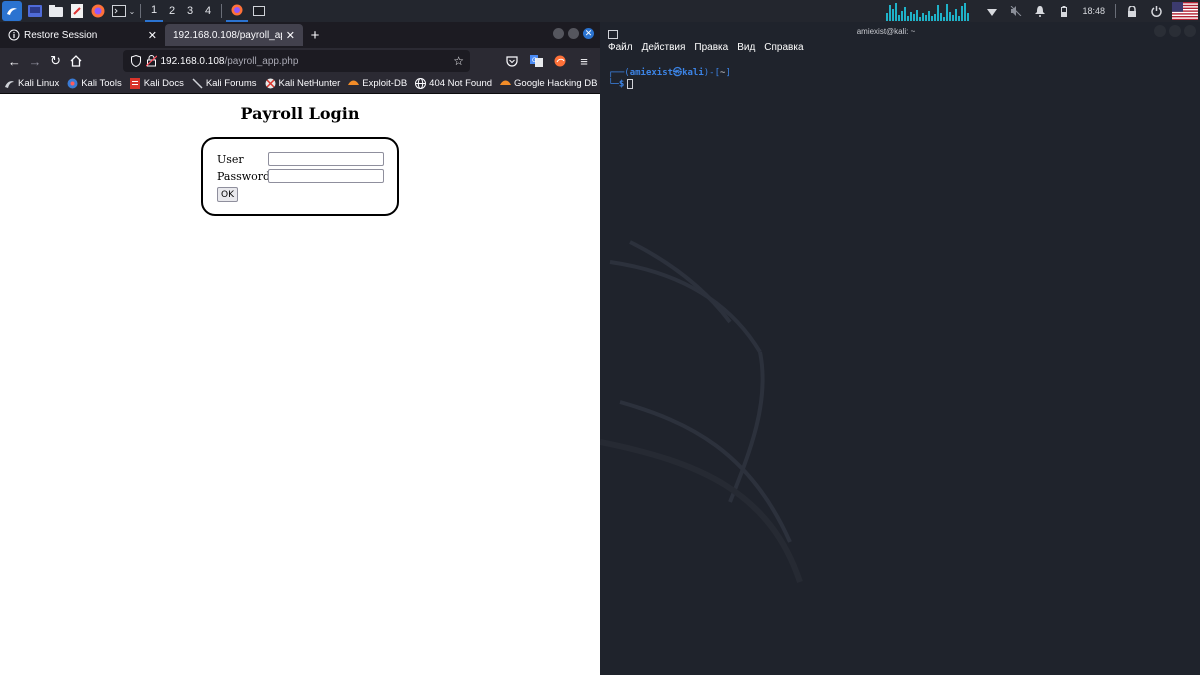 This screenshot has height=675, width=1200. I want to click on us-flag-icon, so click(1185, 11).